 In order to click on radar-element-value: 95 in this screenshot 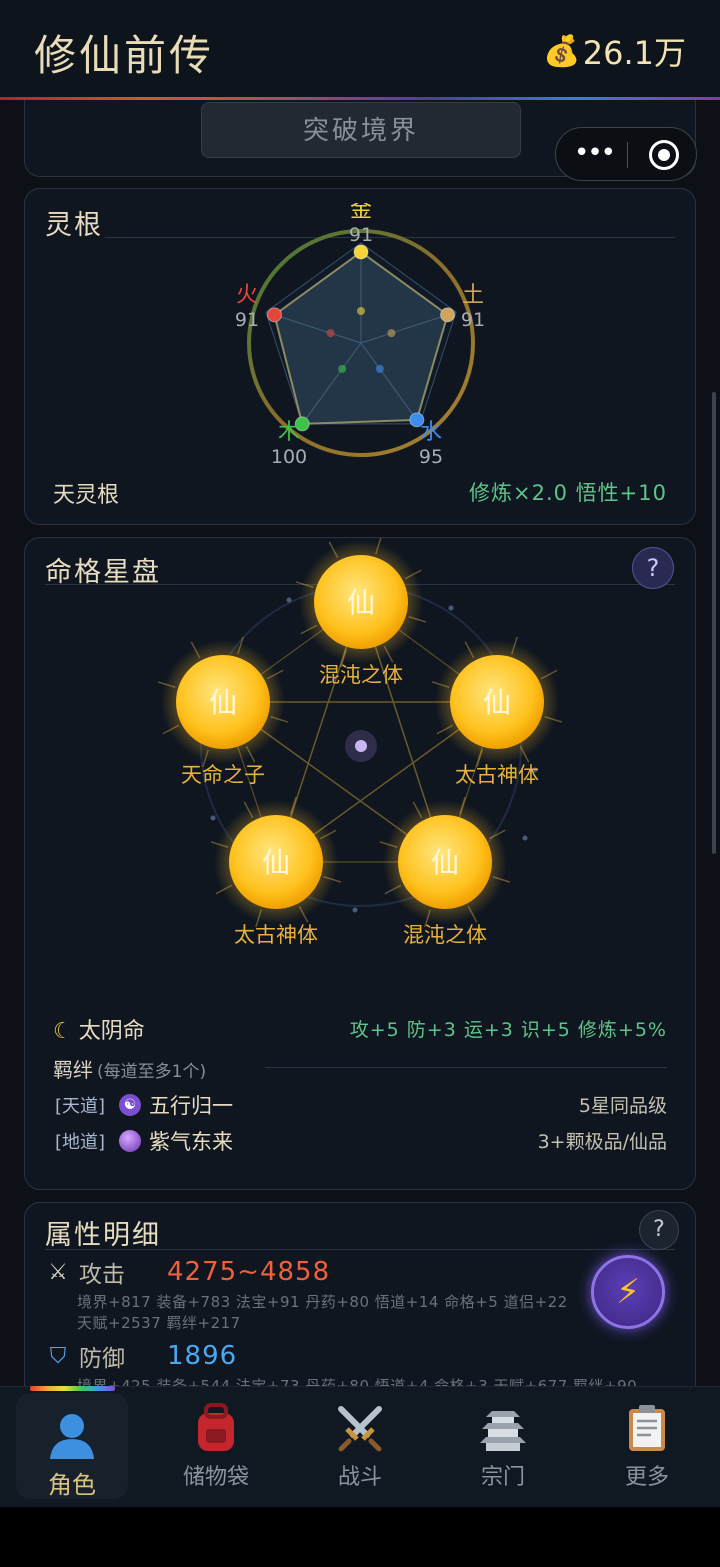, I will do `click(431, 457)`.